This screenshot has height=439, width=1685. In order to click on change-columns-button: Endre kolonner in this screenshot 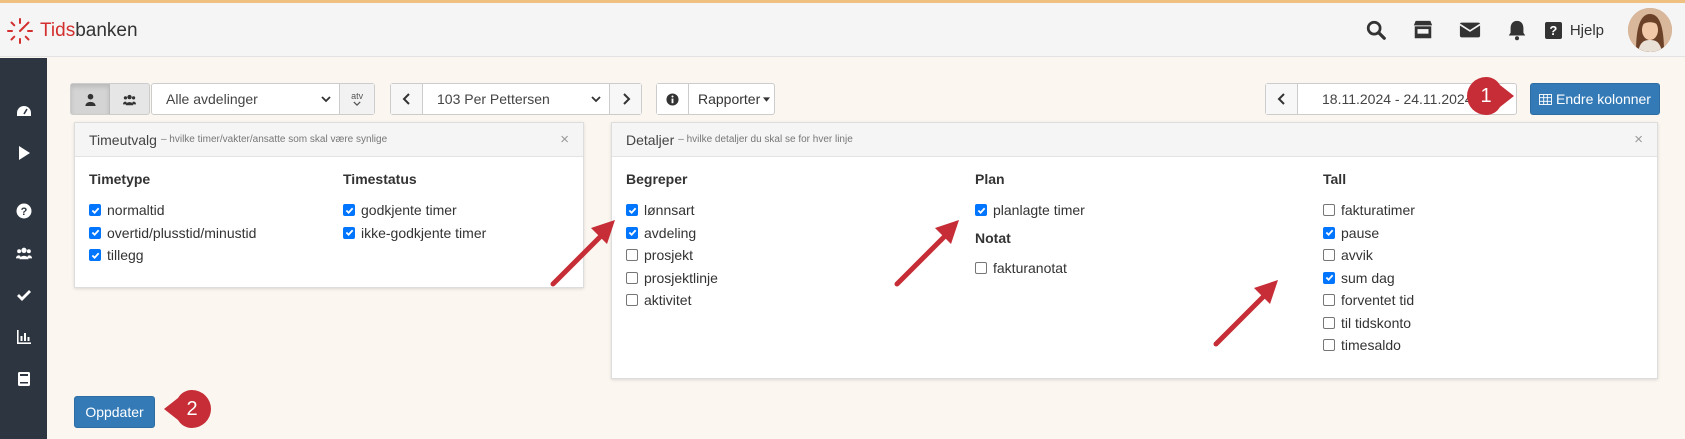, I will do `click(1595, 99)`.